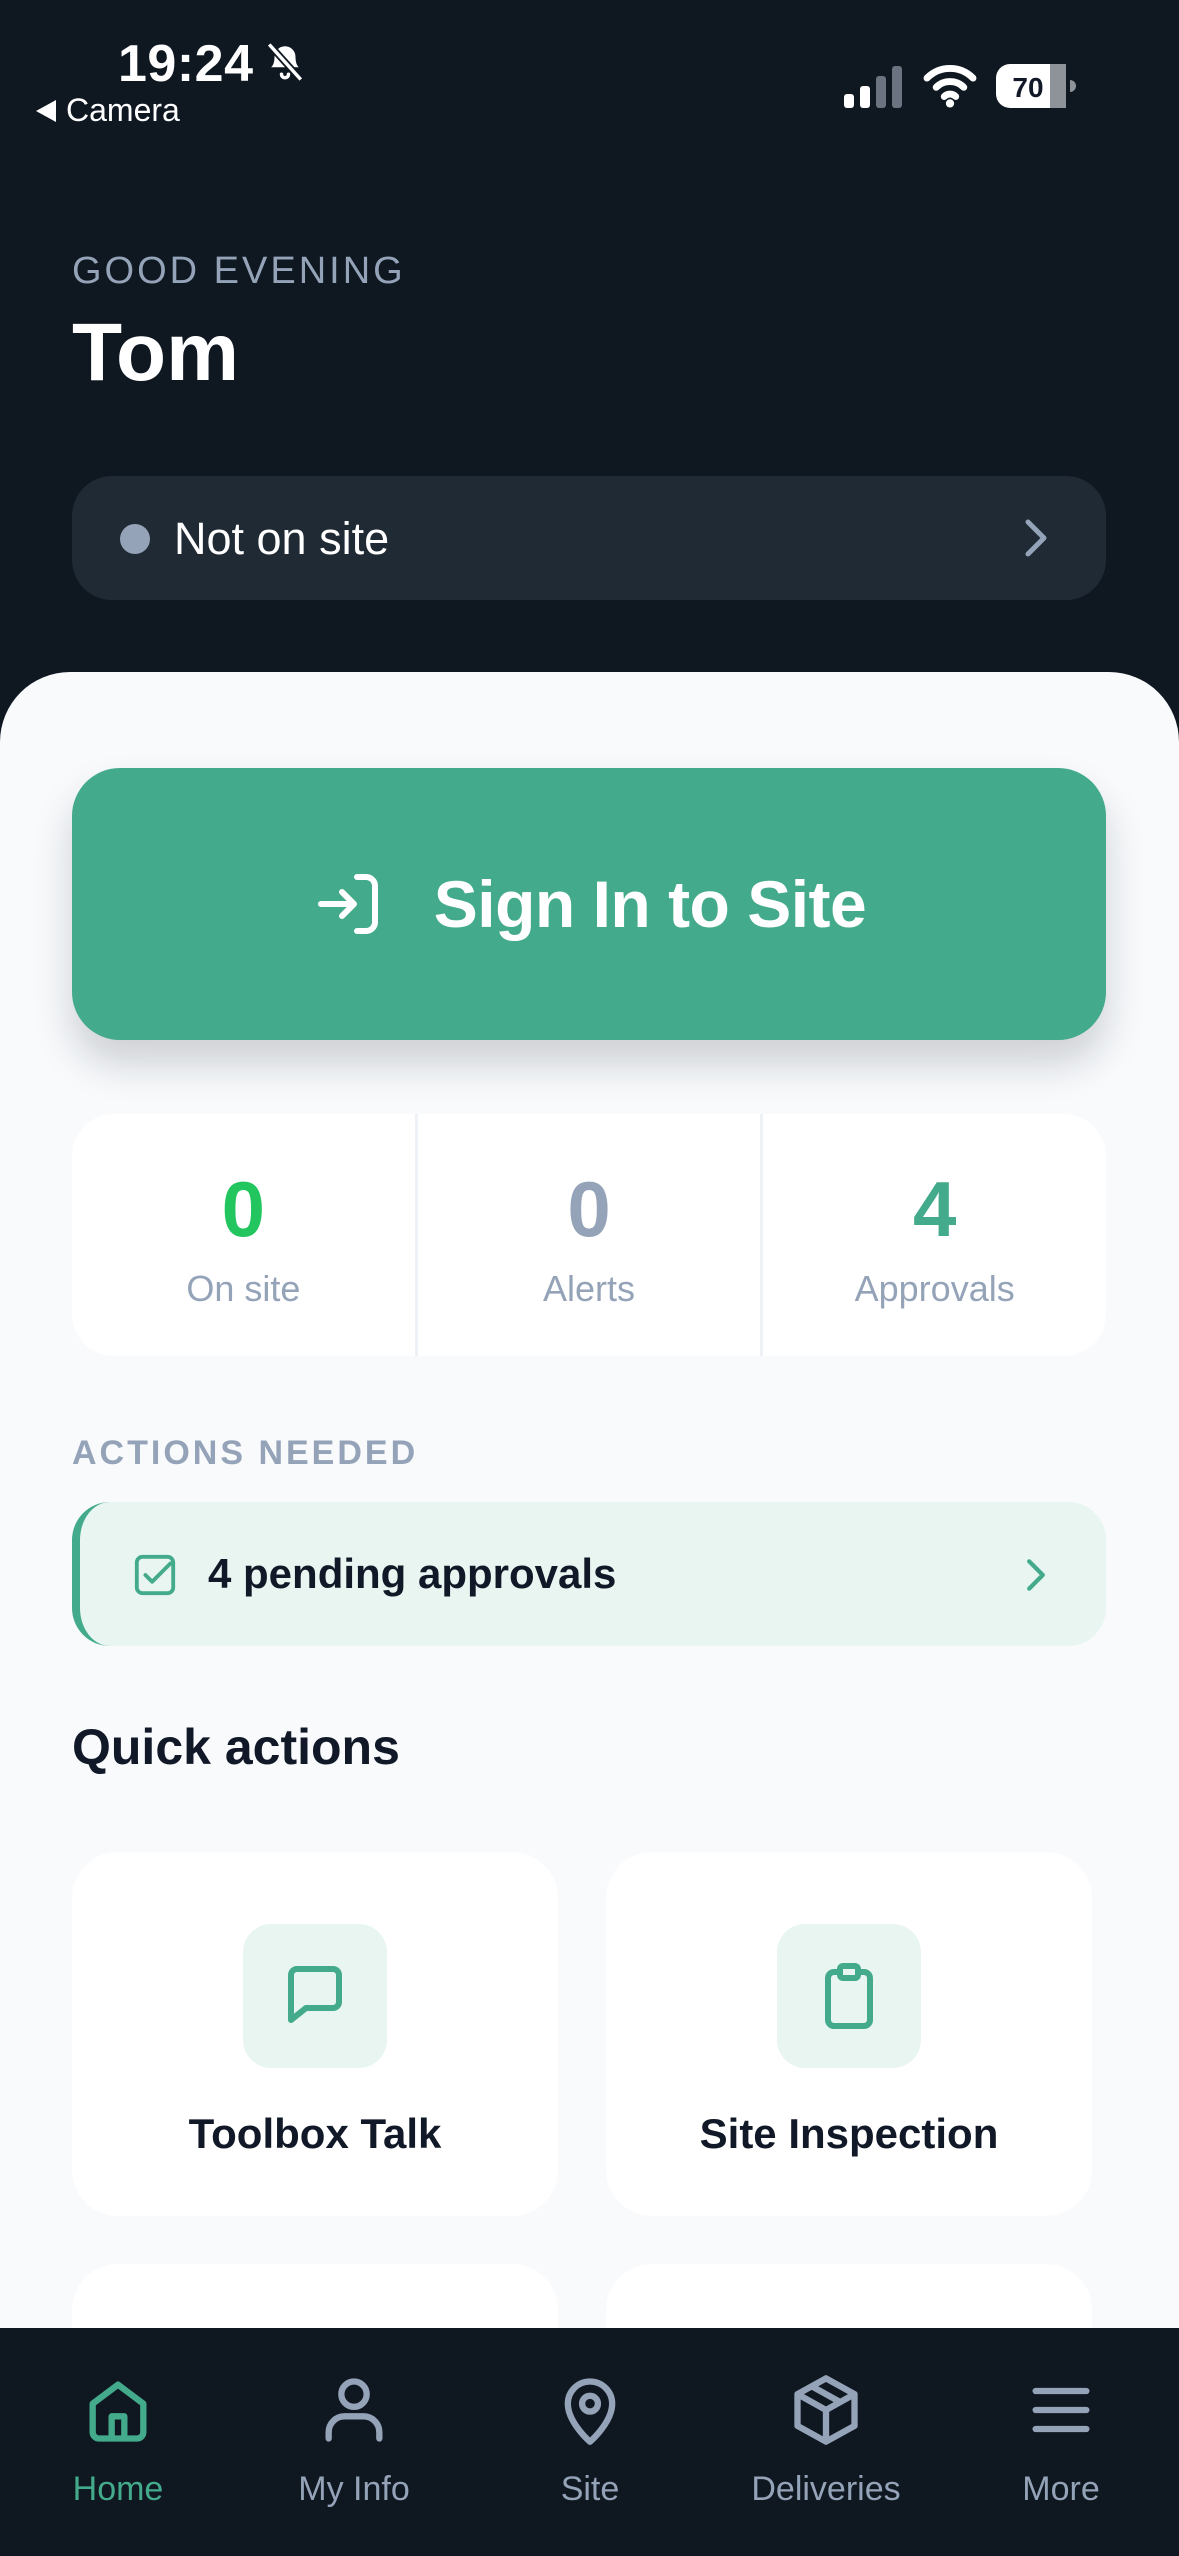 The width and height of the screenshot is (1179, 2556). I want to click on user-name: Tom, so click(156, 352).